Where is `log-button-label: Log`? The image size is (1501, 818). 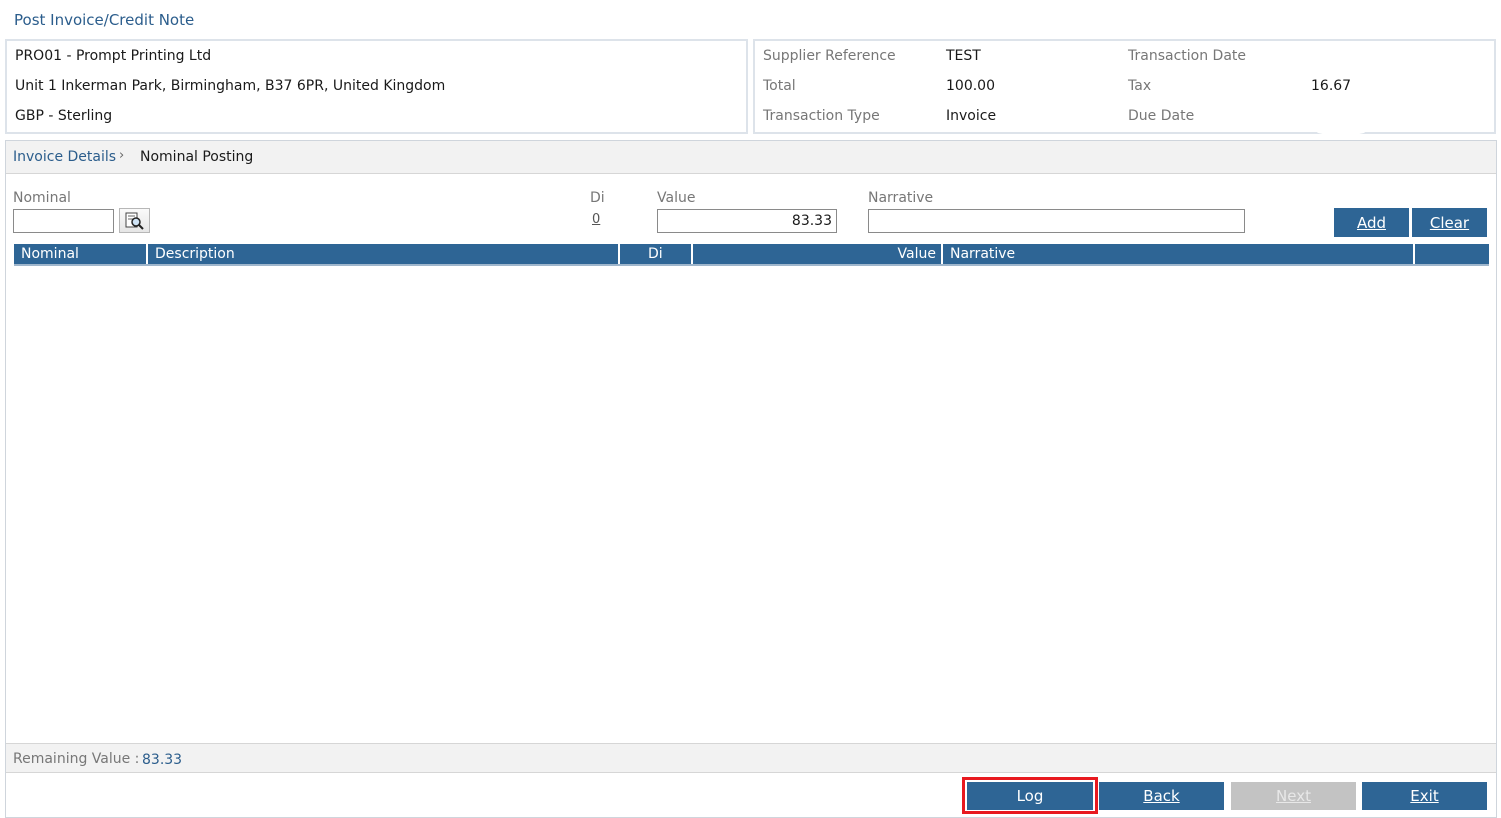 log-button-label: Log is located at coordinates (1030, 796).